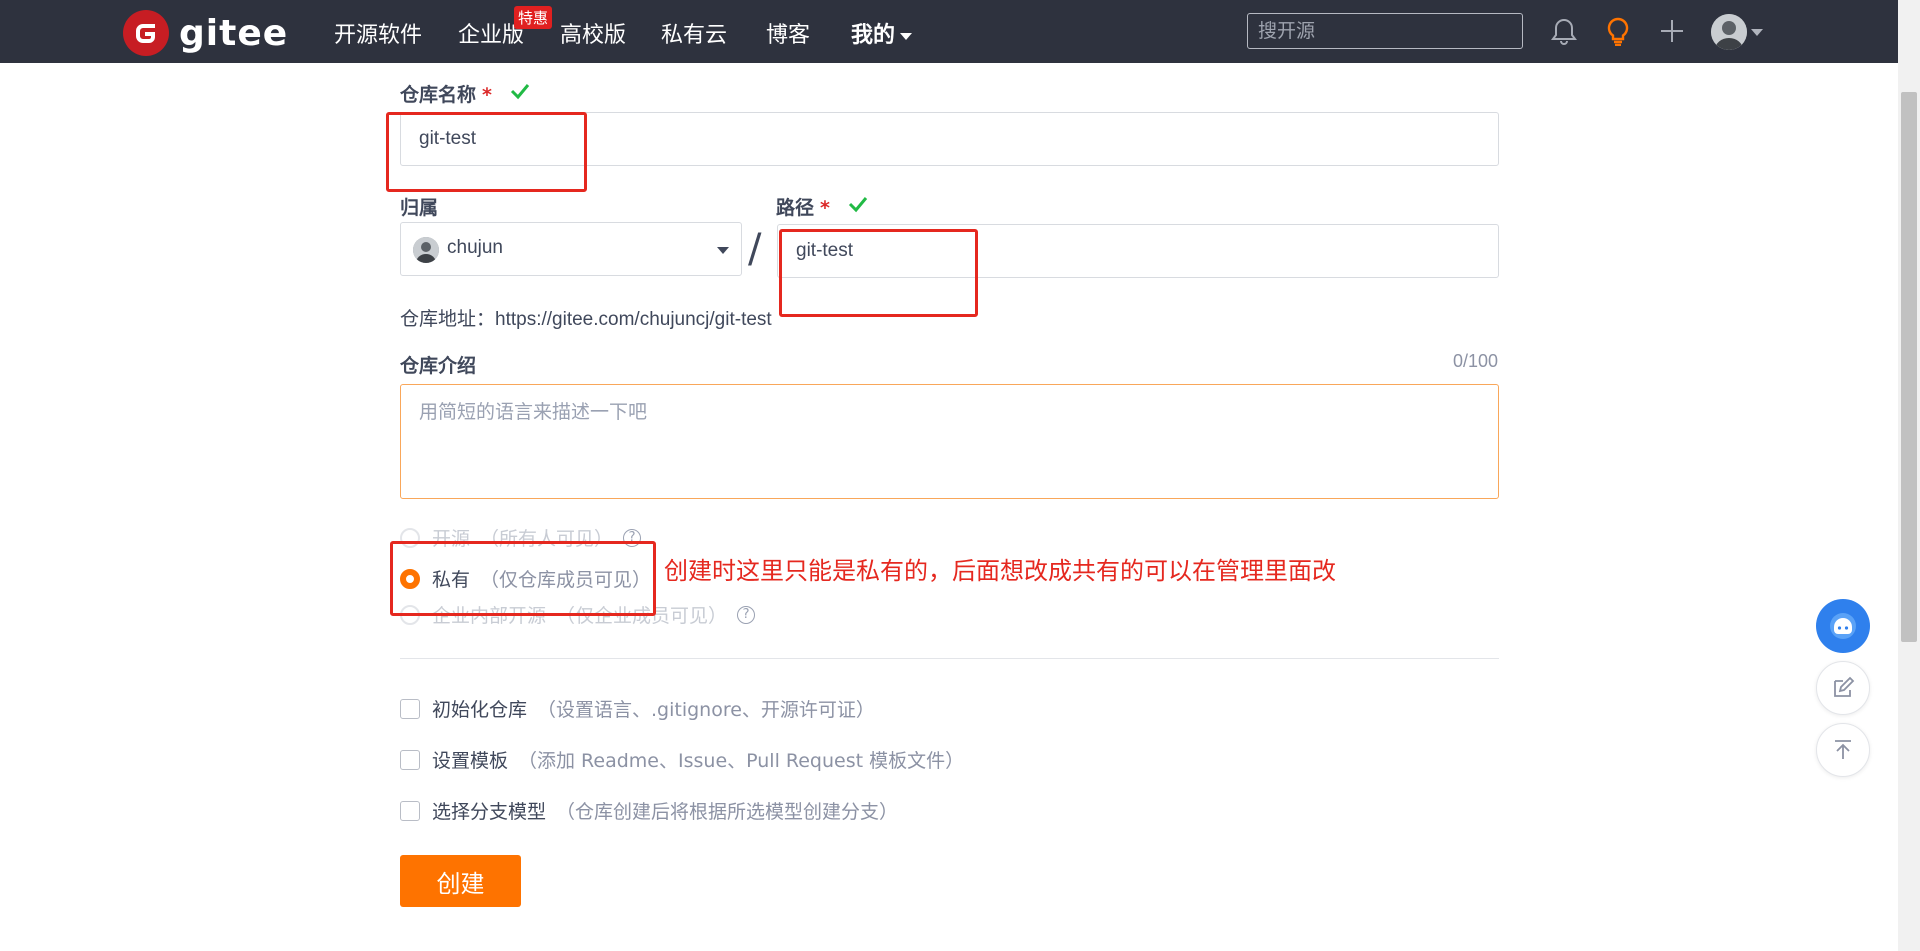 The width and height of the screenshot is (1920, 951). Describe the element at coordinates (489, 812) in the screenshot. I see `branch-model-label: 选择分支模型` at that location.